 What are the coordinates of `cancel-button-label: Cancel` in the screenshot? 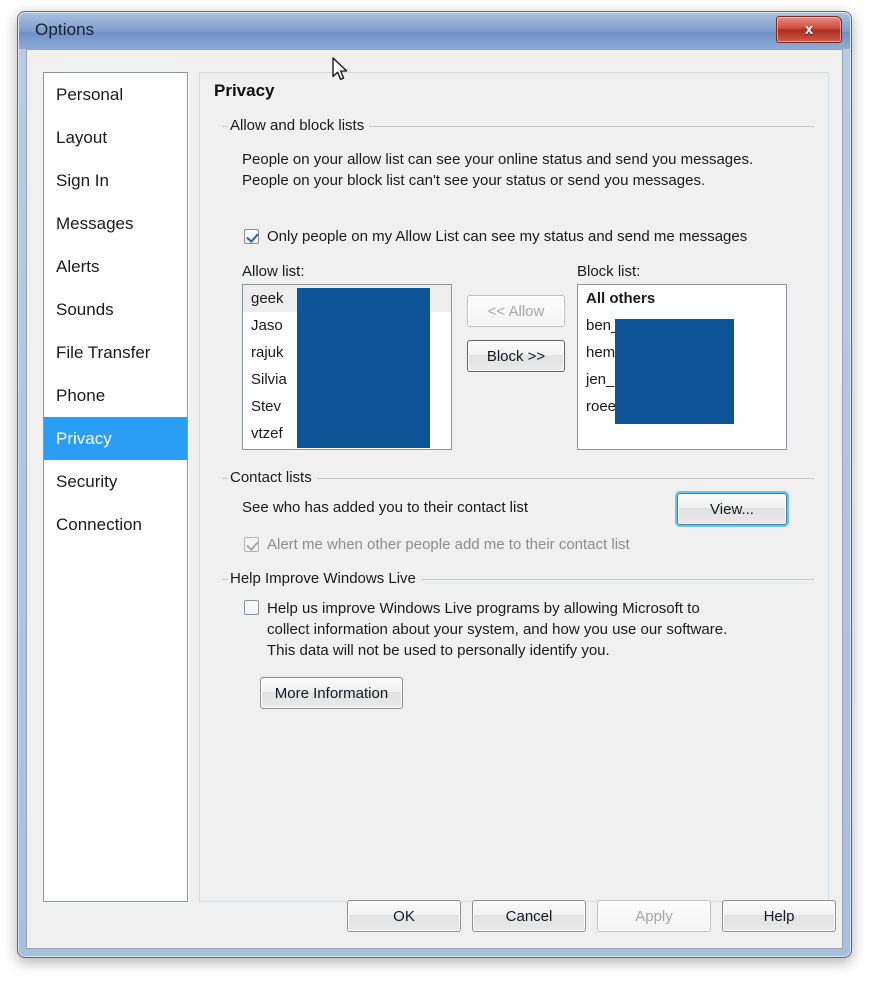 It's located at (529, 916).